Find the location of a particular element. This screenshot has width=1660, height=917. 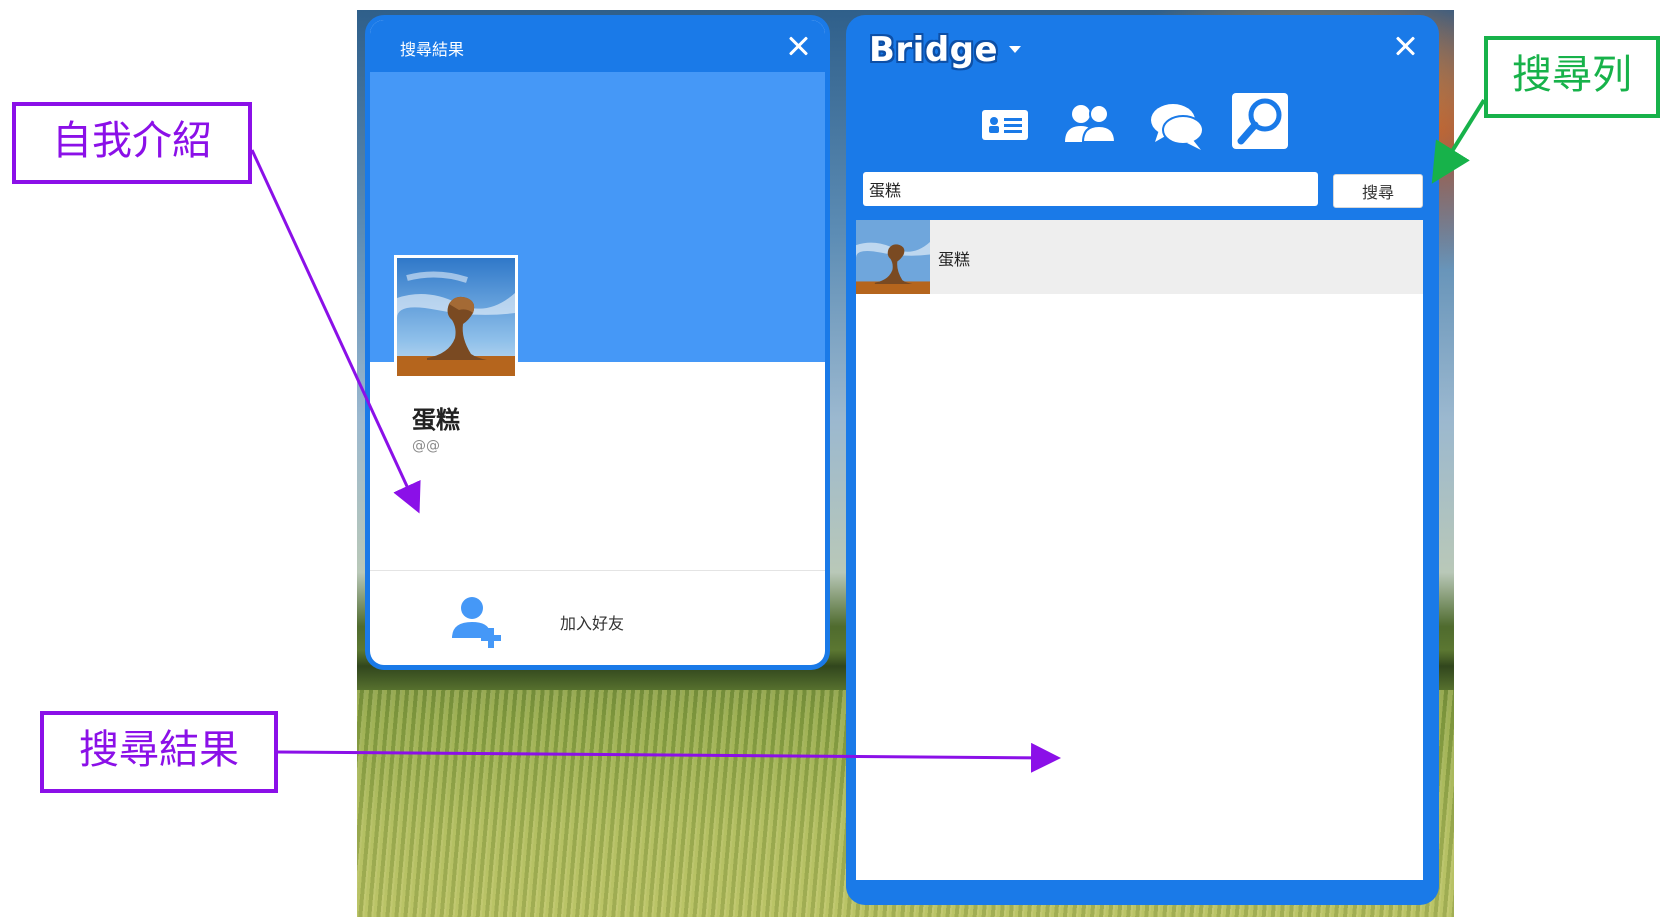

result-name: 蛋糕 is located at coordinates (954, 259).